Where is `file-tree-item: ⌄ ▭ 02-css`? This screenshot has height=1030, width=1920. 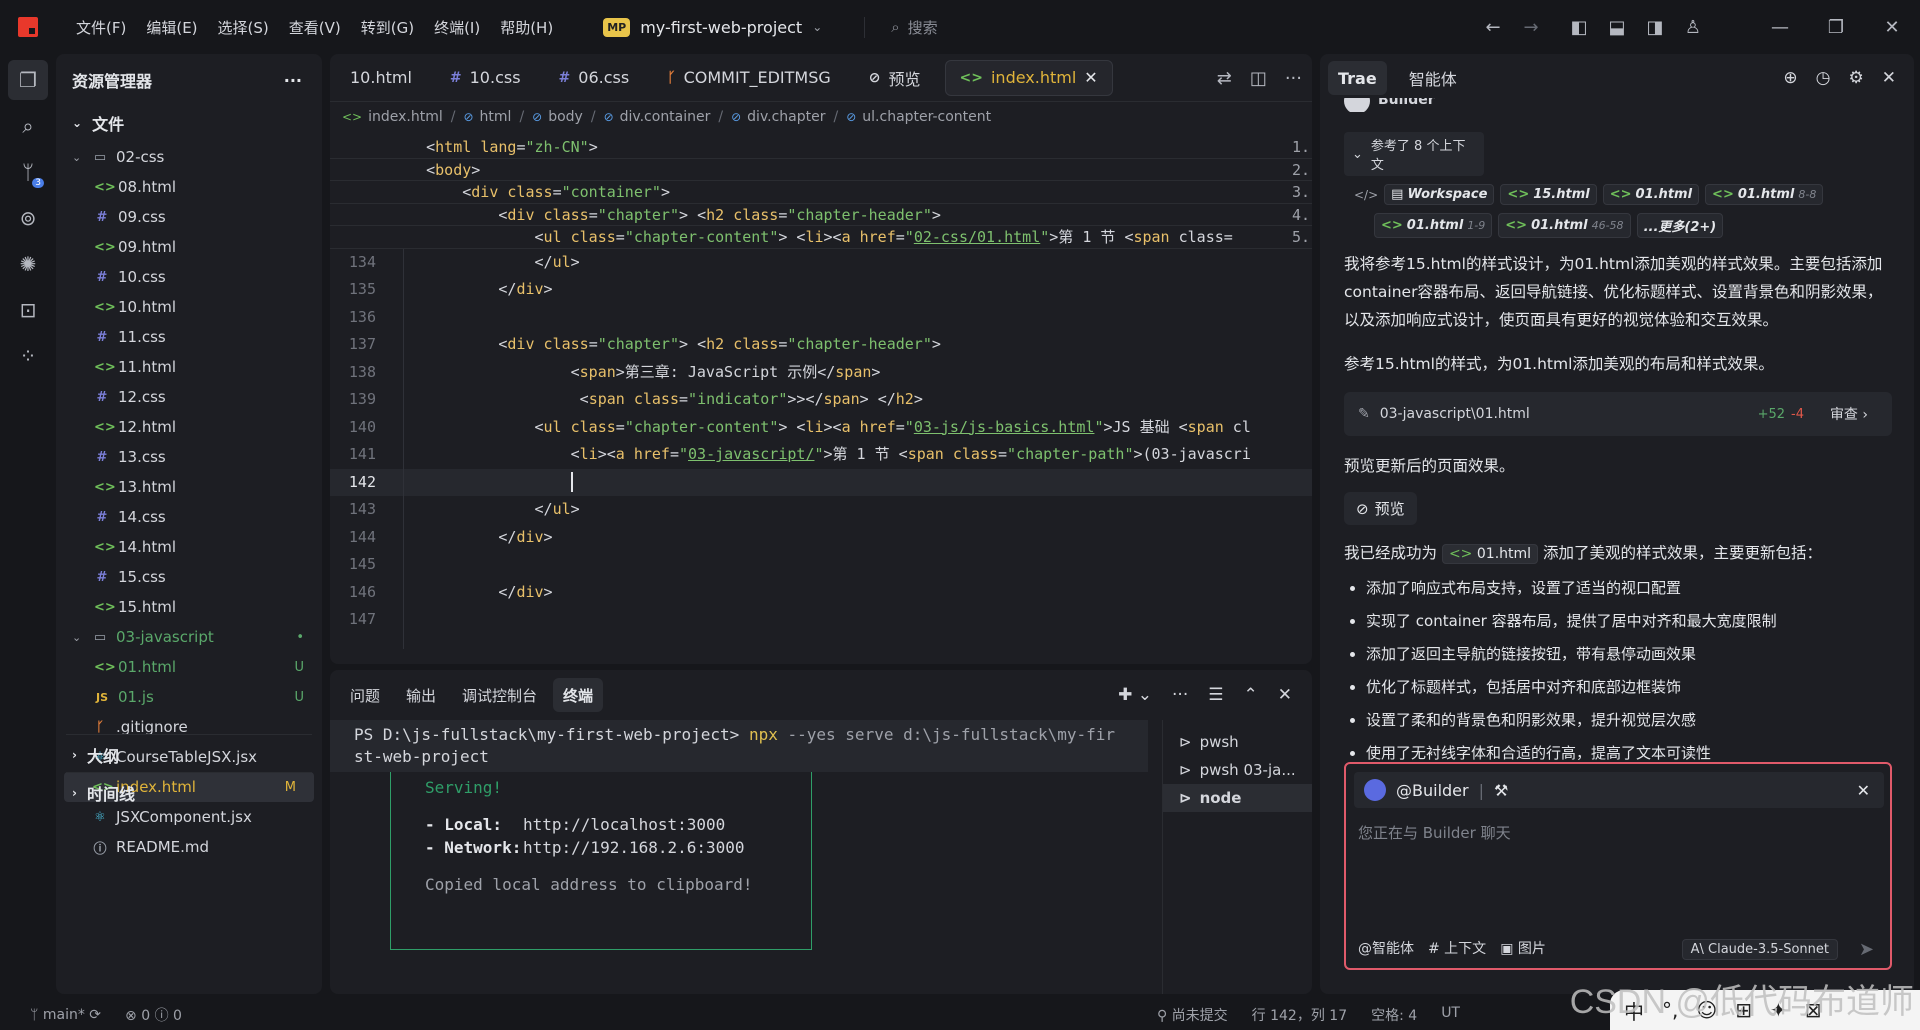 file-tree-item: ⌄ ▭ 02-css is located at coordinates (189, 157).